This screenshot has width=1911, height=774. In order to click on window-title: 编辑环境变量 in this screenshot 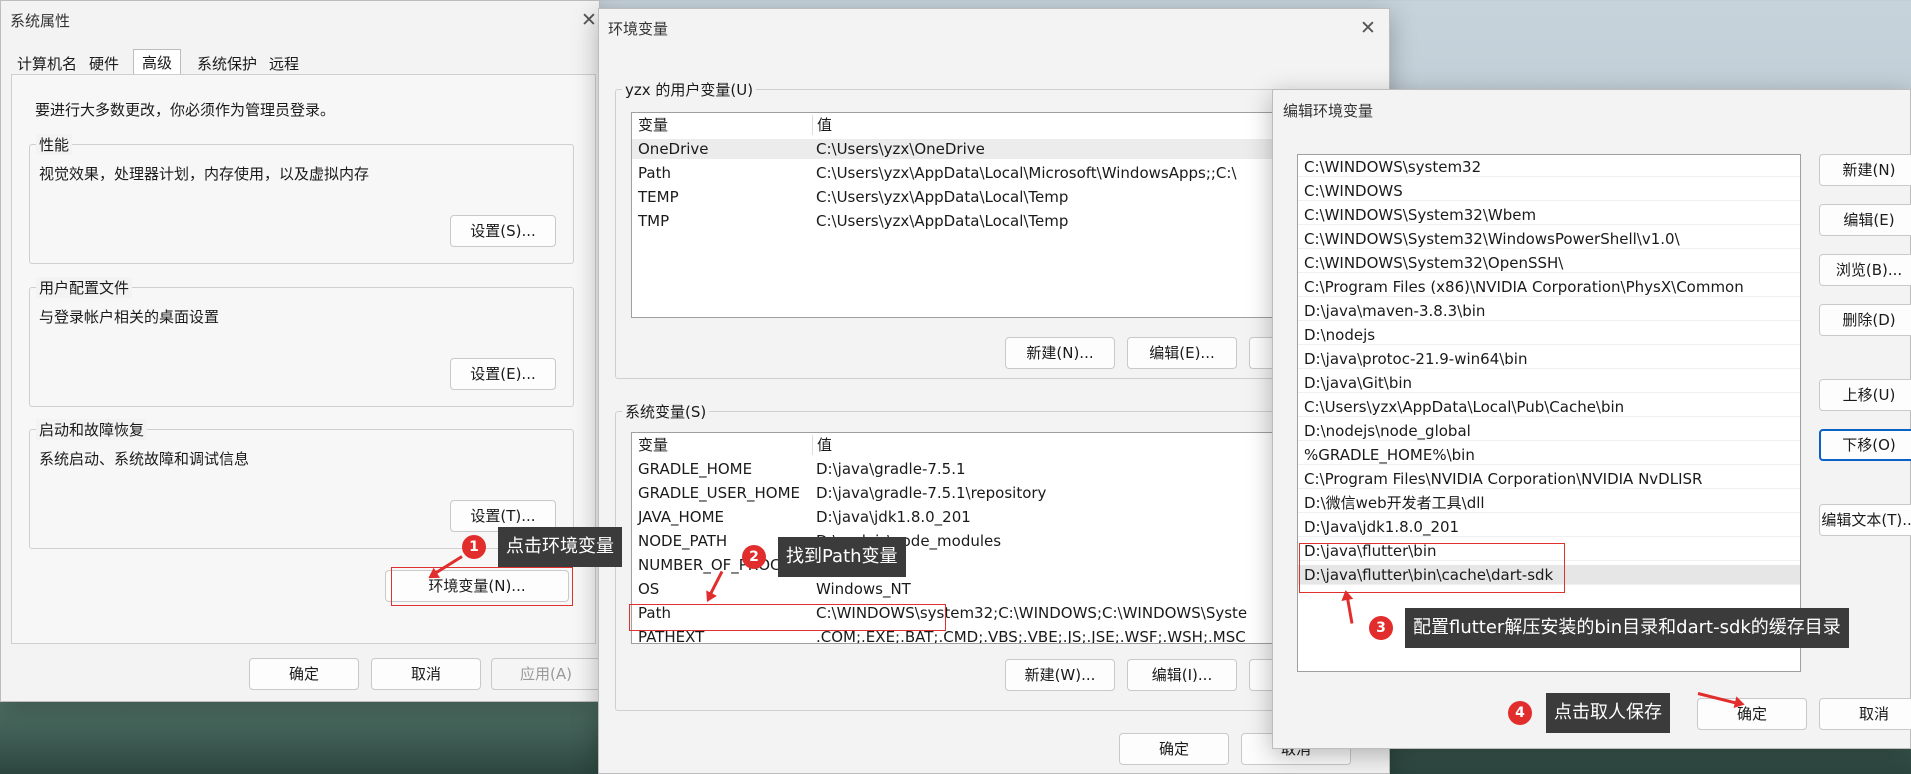, I will do `click(1328, 111)`.